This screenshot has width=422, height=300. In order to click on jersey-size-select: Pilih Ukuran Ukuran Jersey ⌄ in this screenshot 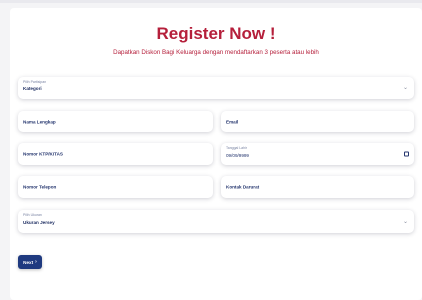, I will do `click(216, 221)`.